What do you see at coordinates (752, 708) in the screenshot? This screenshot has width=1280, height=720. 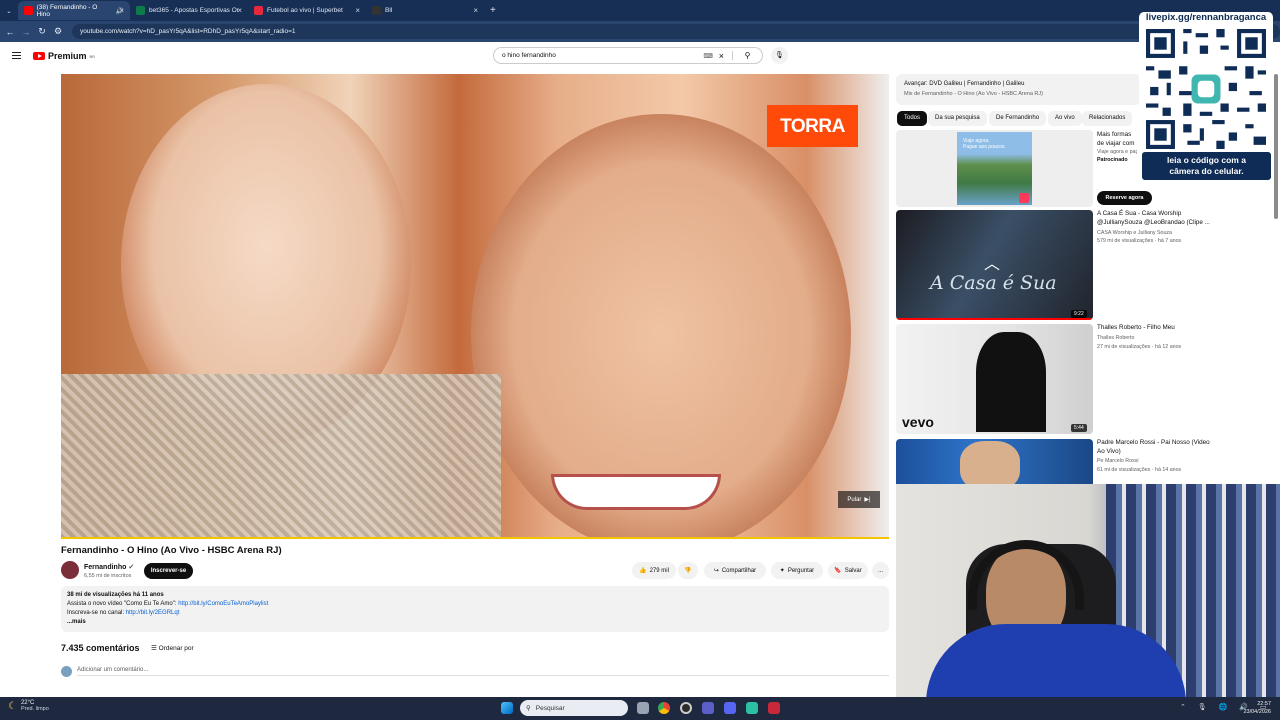 I see `notes-icon` at bounding box center [752, 708].